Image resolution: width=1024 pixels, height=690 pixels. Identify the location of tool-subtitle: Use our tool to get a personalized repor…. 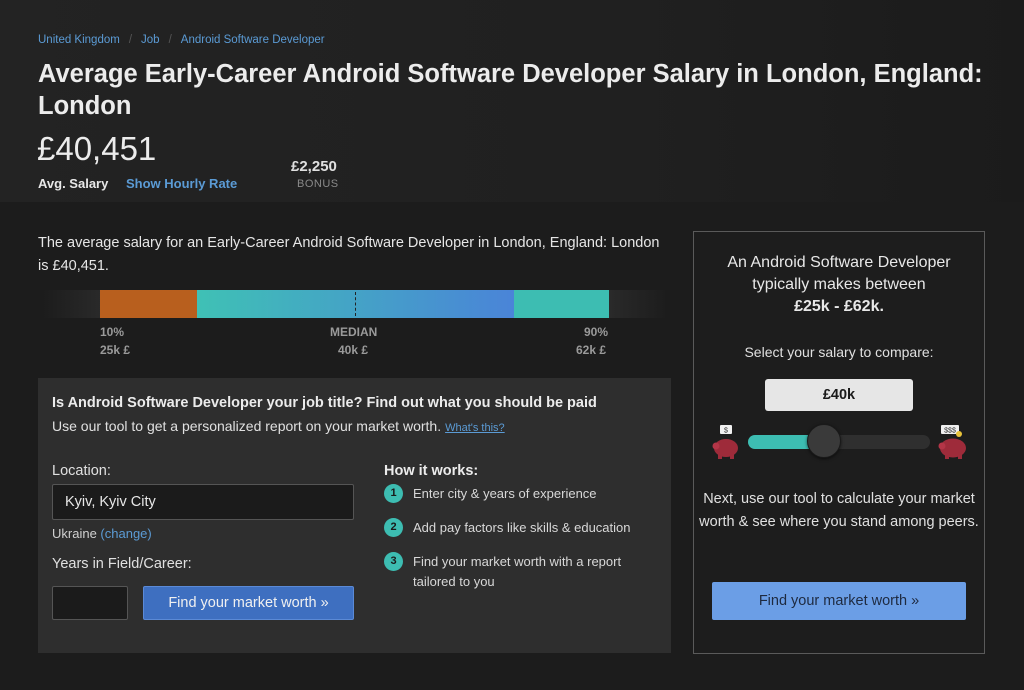
(278, 426).